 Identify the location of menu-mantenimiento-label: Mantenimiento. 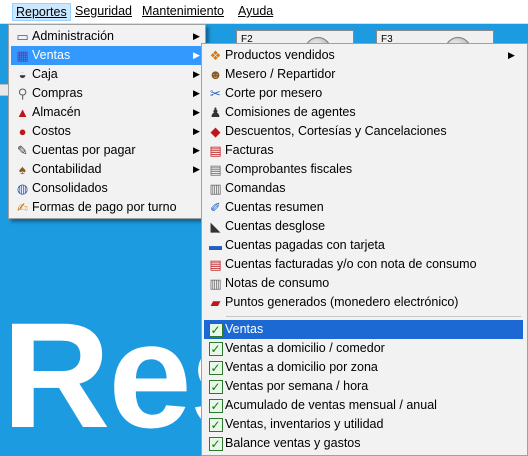
(183, 11).